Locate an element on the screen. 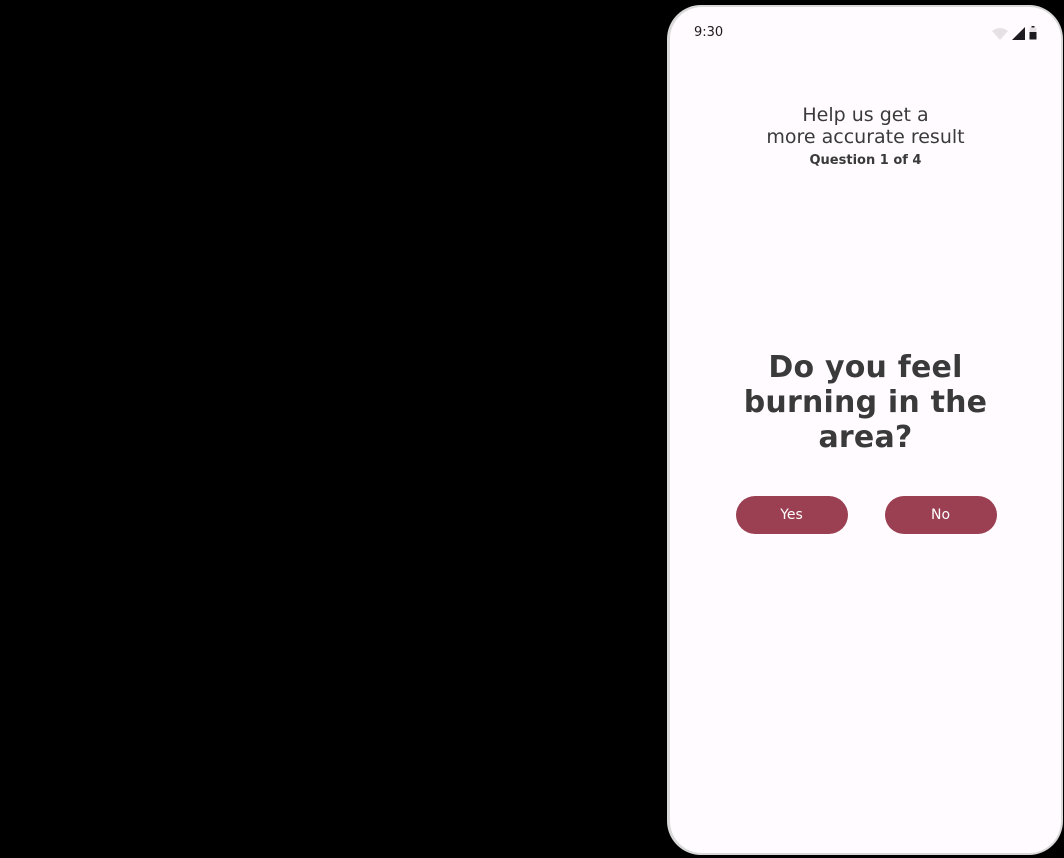  battery-icon is located at coordinates (1033, 33).